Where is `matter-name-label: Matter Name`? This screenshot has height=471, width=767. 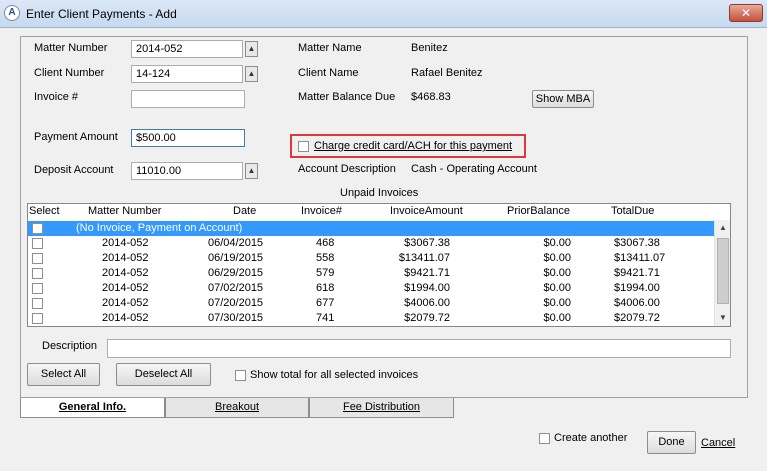 matter-name-label: Matter Name is located at coordinates (330, 48).